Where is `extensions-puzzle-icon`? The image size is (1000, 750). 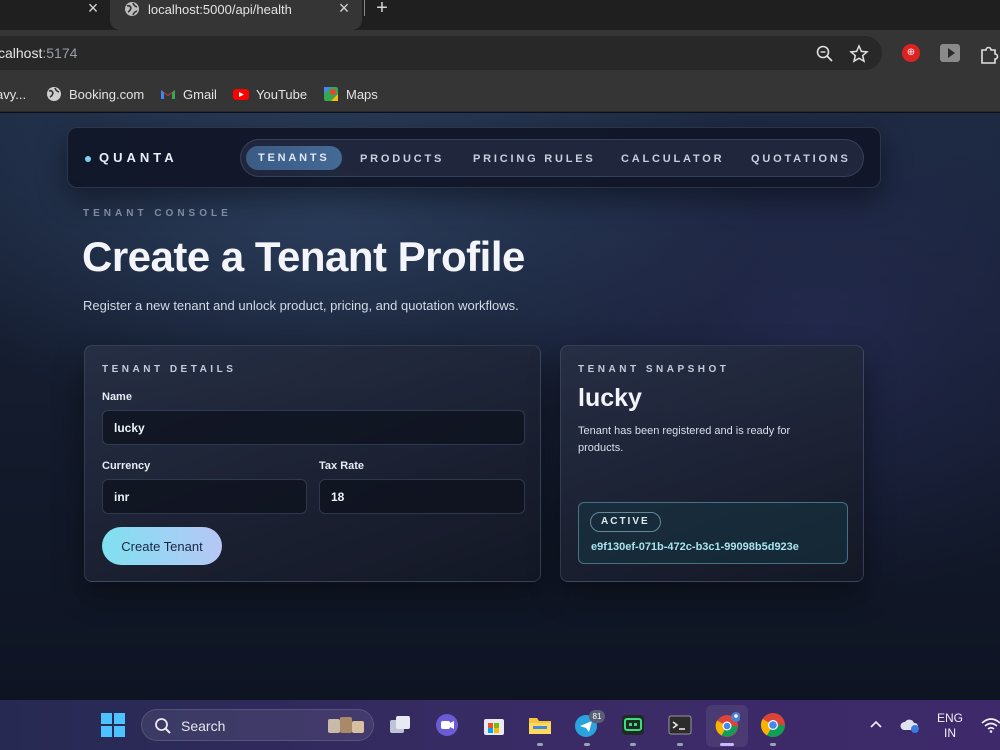
extensions-puzzle-icon is located at coordinates (989, 54).